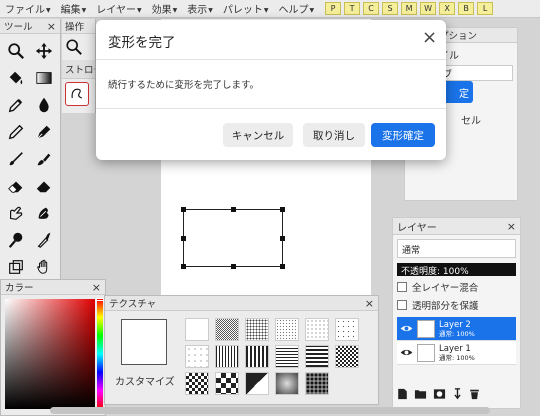  I want to click on tools-panel-close-icon: ×, so click(51, 26).